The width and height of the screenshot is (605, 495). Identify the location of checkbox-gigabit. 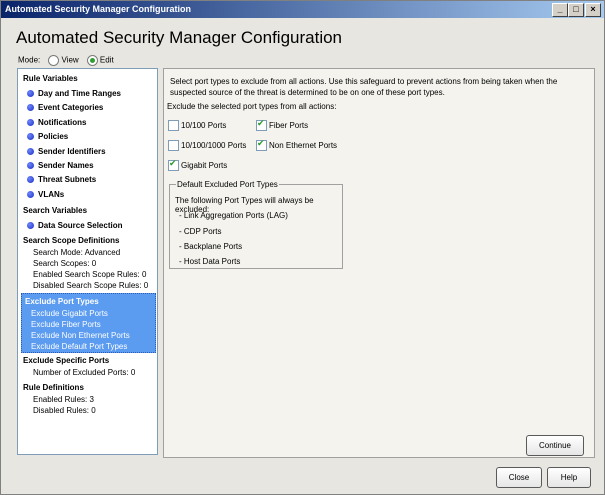
(173, 165).